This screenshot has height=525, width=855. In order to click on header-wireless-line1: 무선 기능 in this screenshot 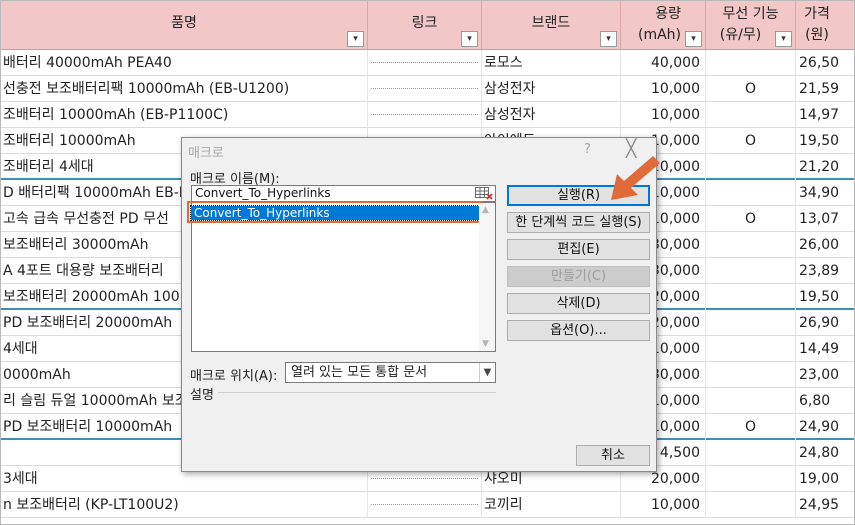, I will do `click(750, 14)`.